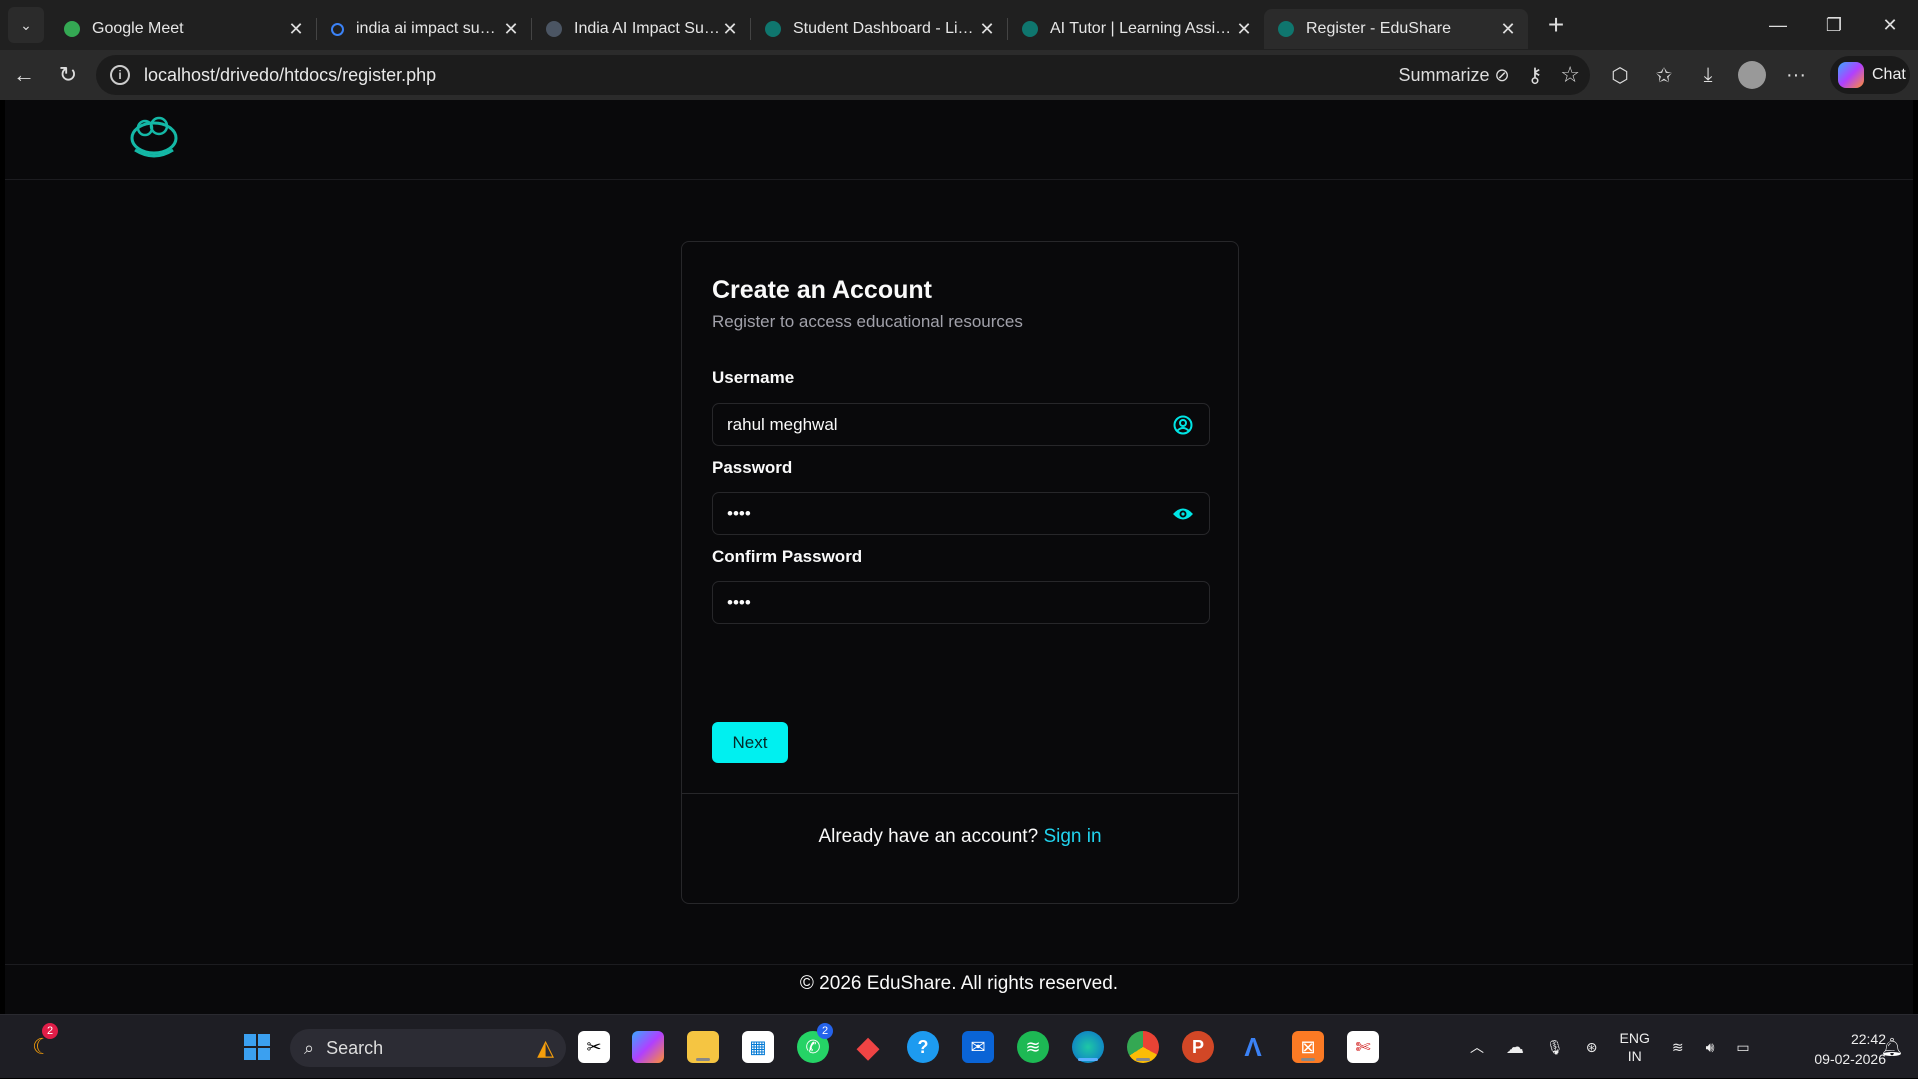 This screenshot has width=1918, height=1079. What do you see at coordinates (949, 513) in the screenshot?
I see `password-input` at bounding box center [949, 513].